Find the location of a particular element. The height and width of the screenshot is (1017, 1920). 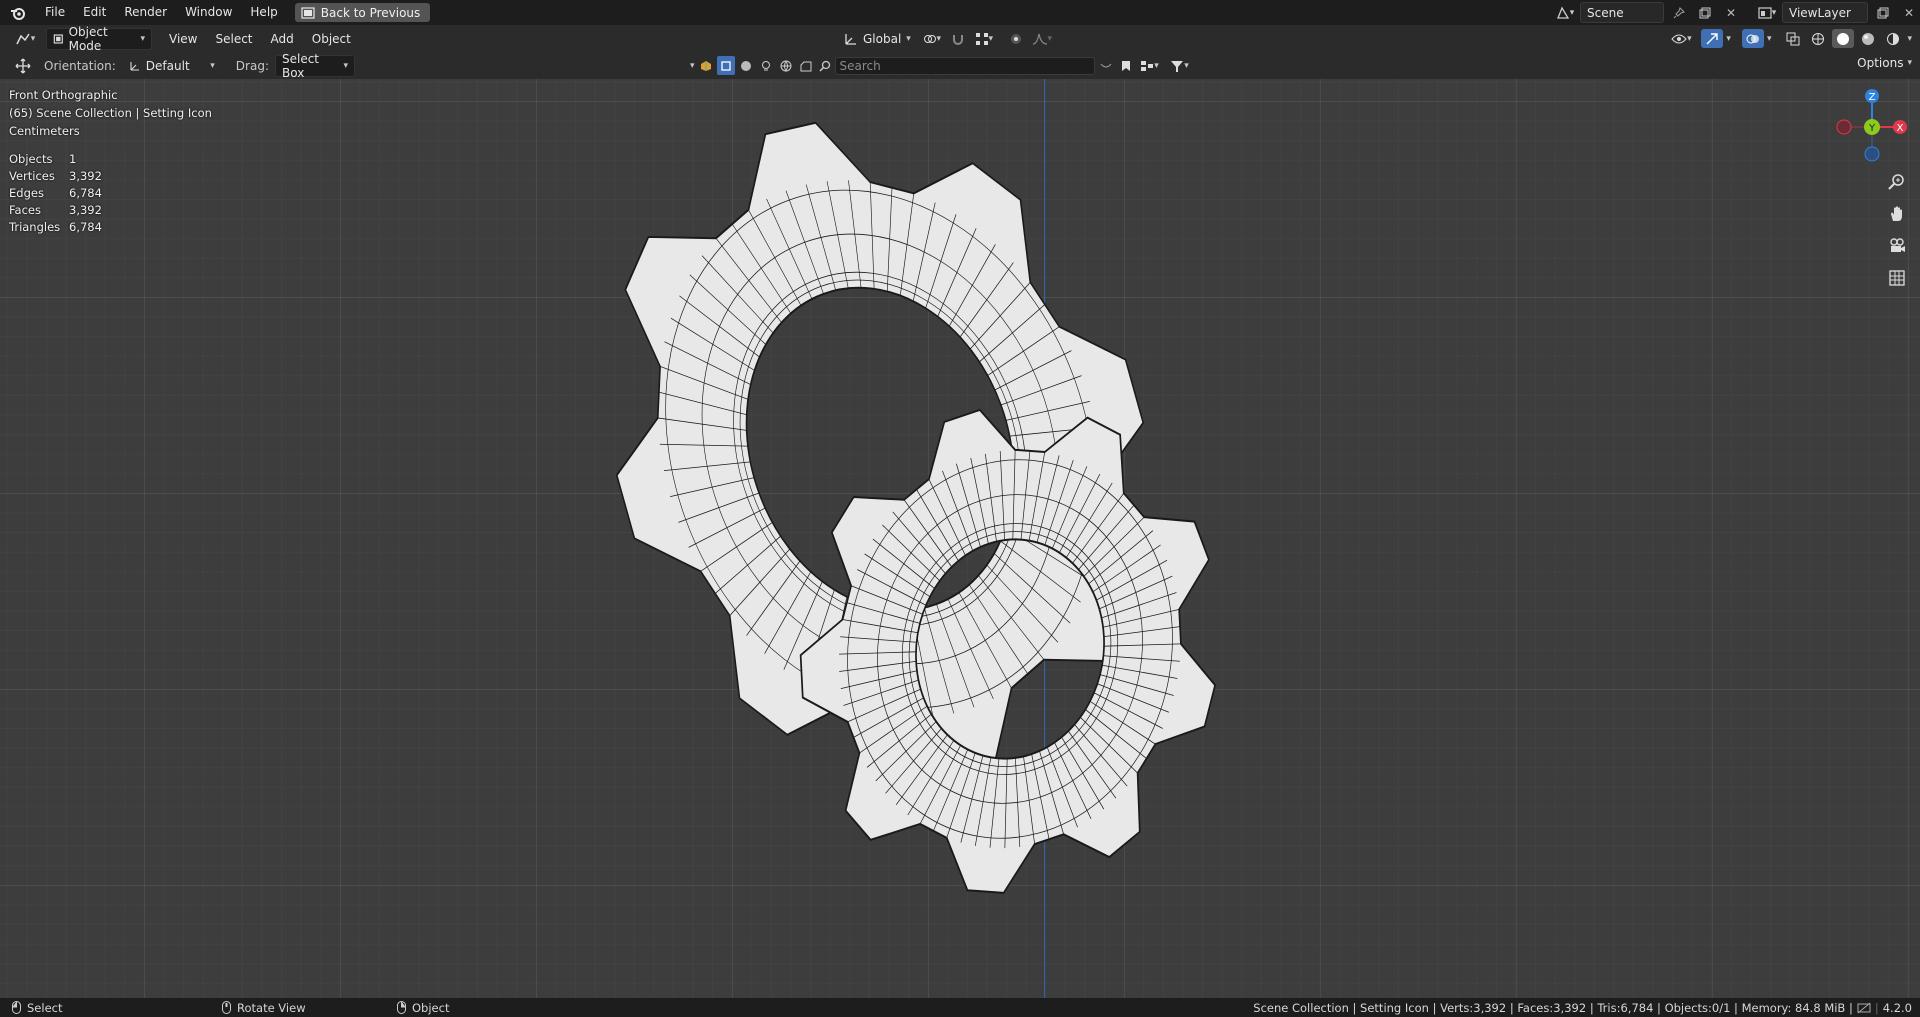

options-dropdown: Options ▾ is located at coordinates (1884, 63).